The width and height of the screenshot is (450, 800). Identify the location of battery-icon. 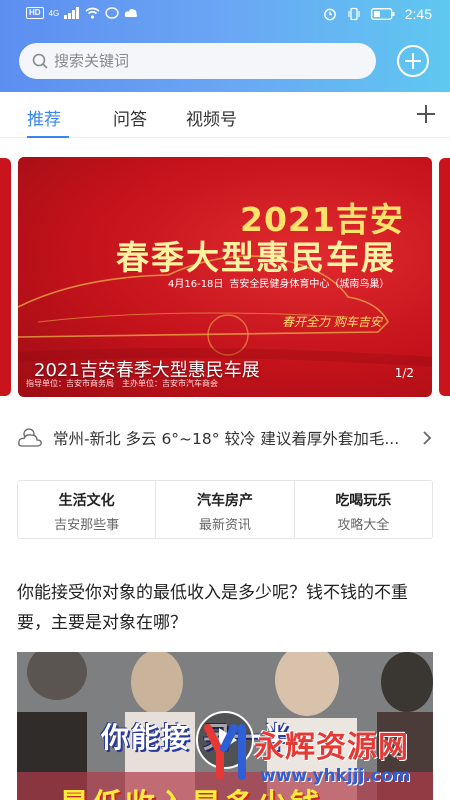
(382, 14).